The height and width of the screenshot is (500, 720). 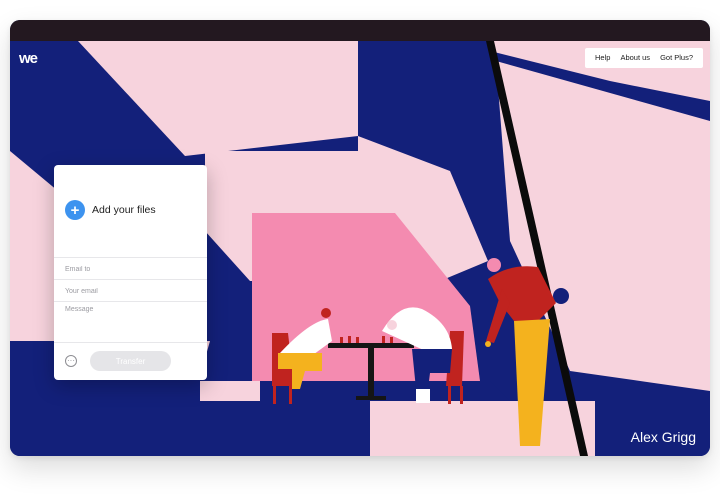 I want to click on browser-top-bar, so click(x=360, y=30).